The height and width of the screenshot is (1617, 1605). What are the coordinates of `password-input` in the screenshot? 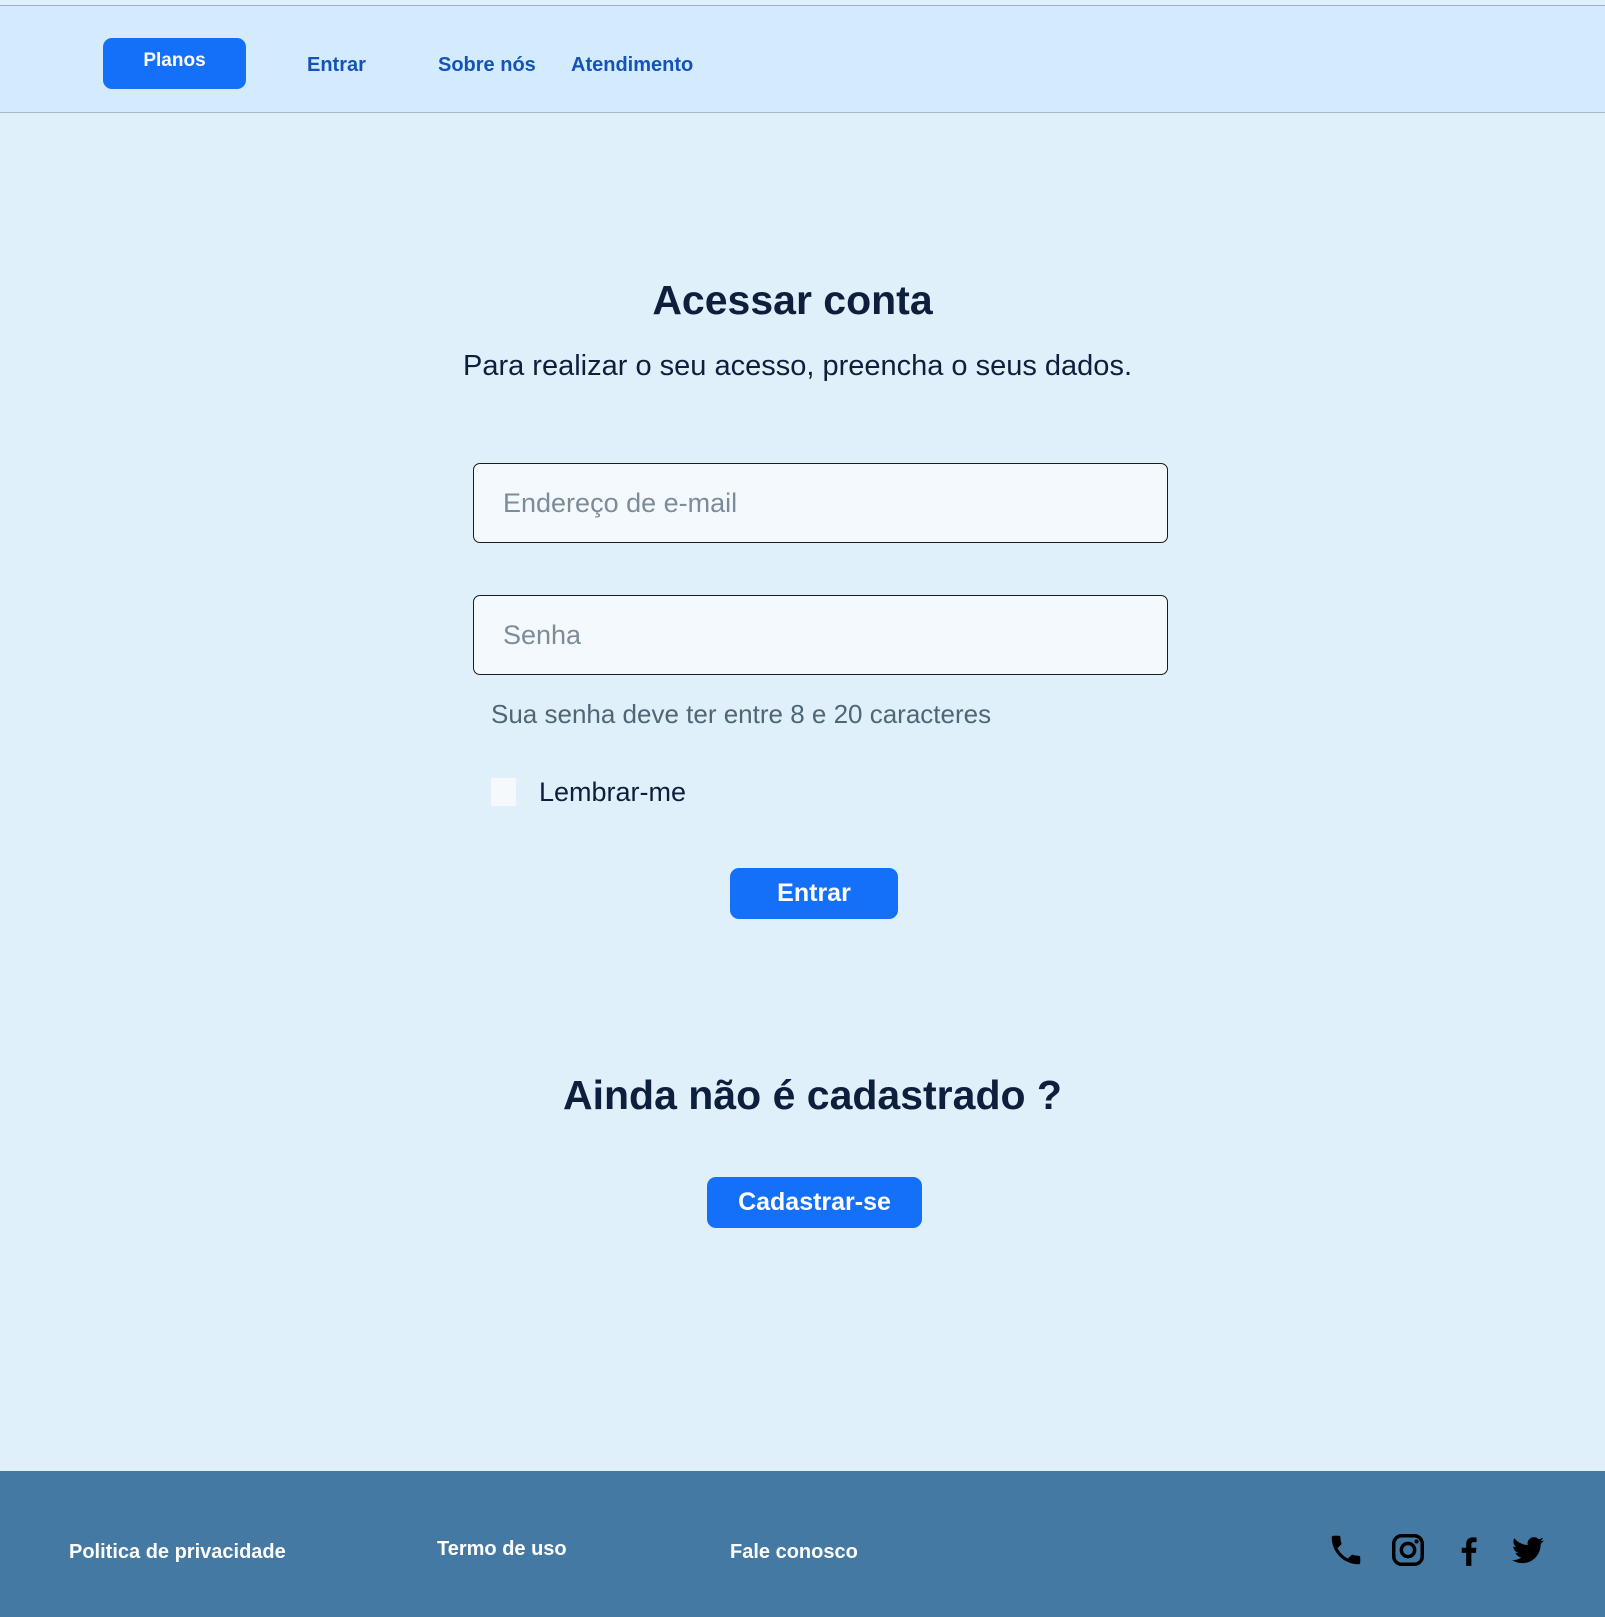 It's located at (820, 635).